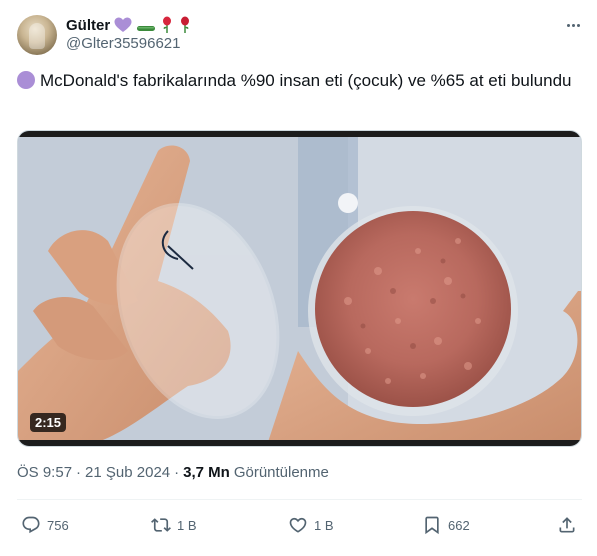 The height and width of the screenshot is (556, 597). Describe the element at coordinates (311, 525) in the screenshot. I see `like-button: 1 B` at that location.